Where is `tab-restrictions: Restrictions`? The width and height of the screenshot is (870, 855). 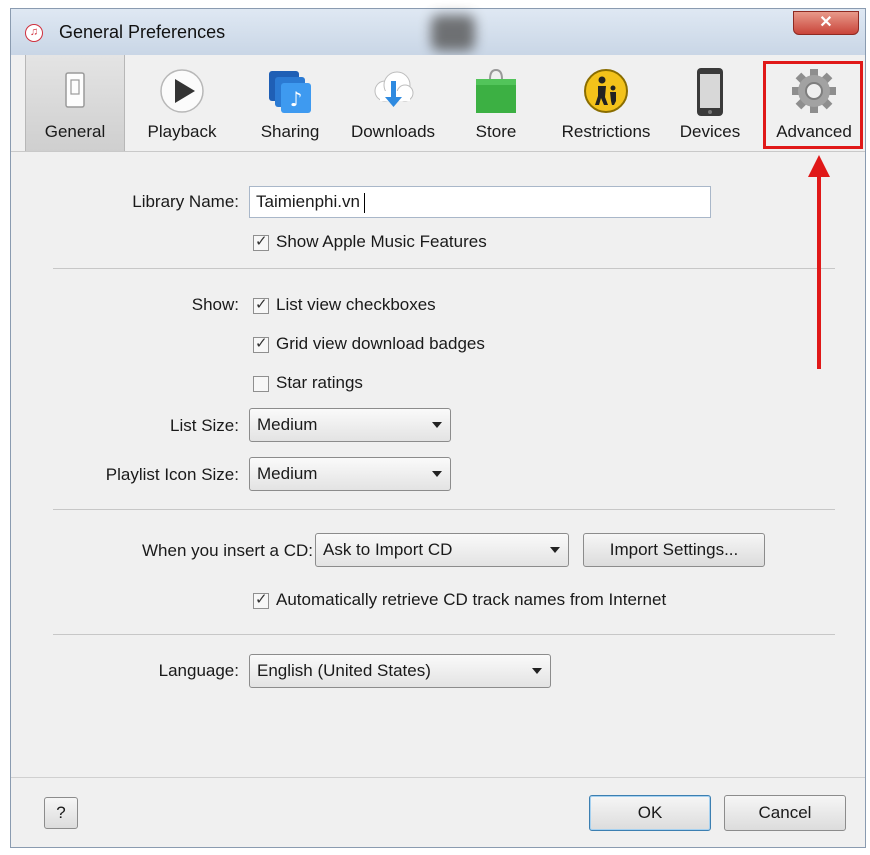
tab-restrictions: Restrictions is located at coordinates (606, 103).